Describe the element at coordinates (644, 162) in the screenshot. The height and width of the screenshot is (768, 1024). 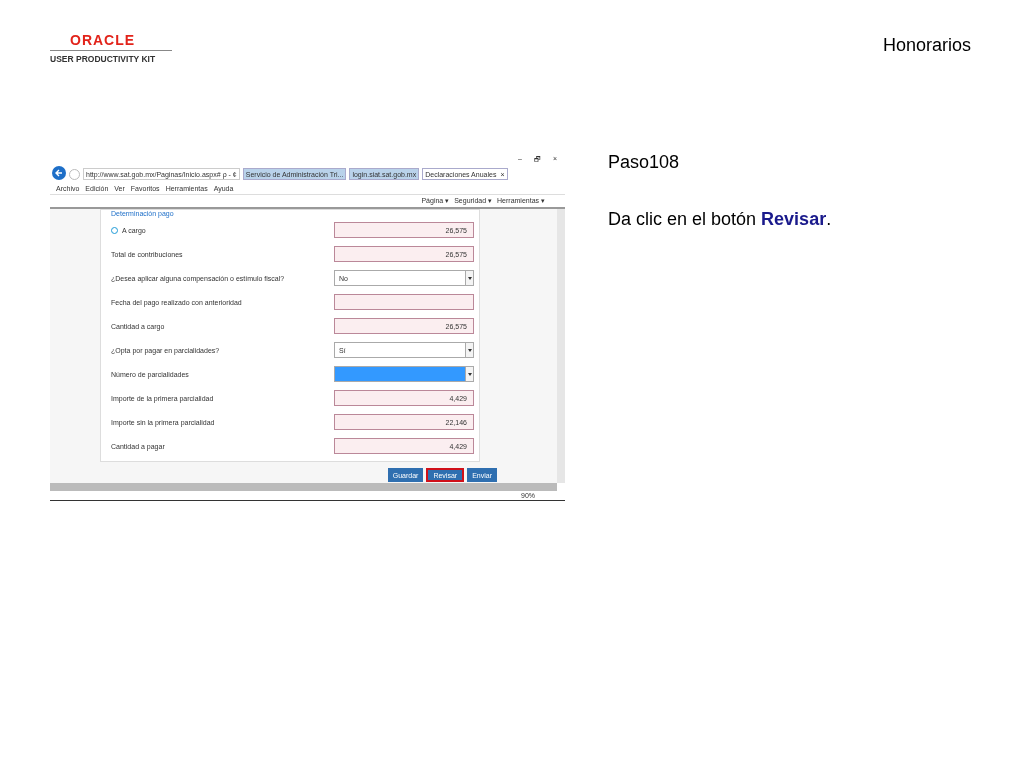
I see `step-title: Paso108` at that location.